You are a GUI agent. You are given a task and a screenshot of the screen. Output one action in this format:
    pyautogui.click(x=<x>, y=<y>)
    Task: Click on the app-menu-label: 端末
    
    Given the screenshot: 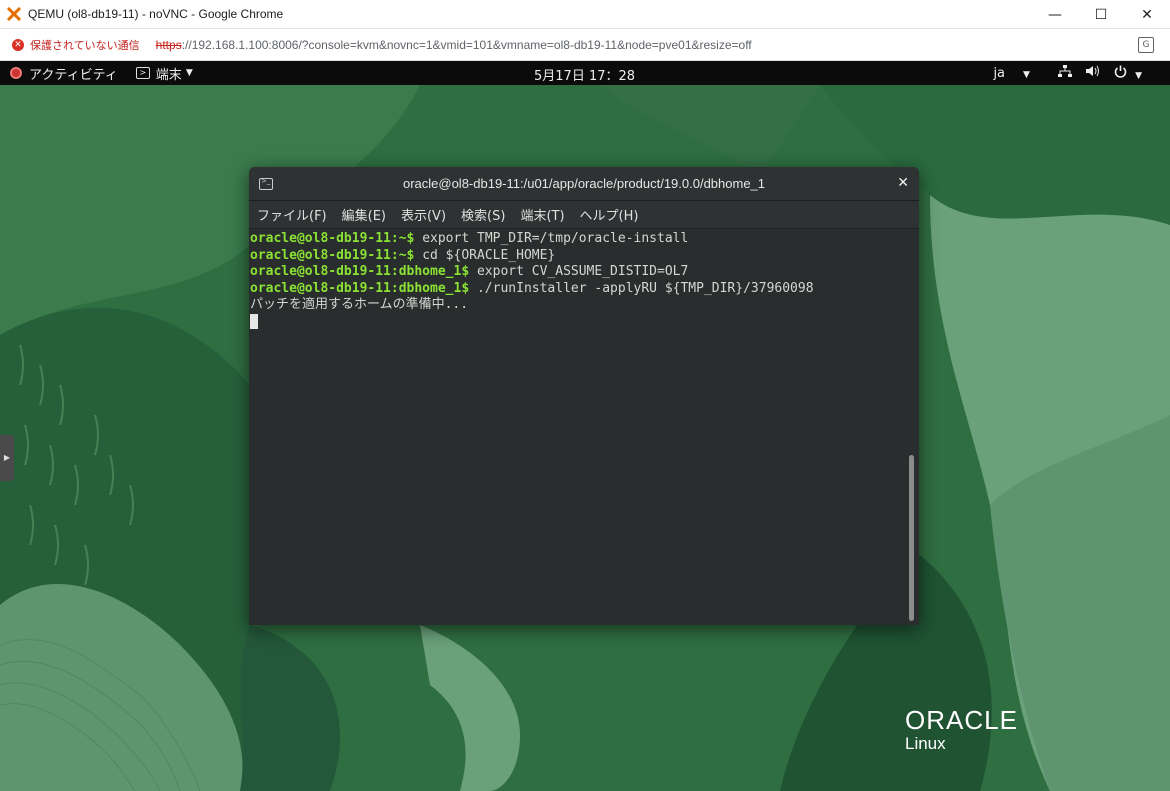 What is the action you would take?
    pyautogui.click(x=168, y=75)
    